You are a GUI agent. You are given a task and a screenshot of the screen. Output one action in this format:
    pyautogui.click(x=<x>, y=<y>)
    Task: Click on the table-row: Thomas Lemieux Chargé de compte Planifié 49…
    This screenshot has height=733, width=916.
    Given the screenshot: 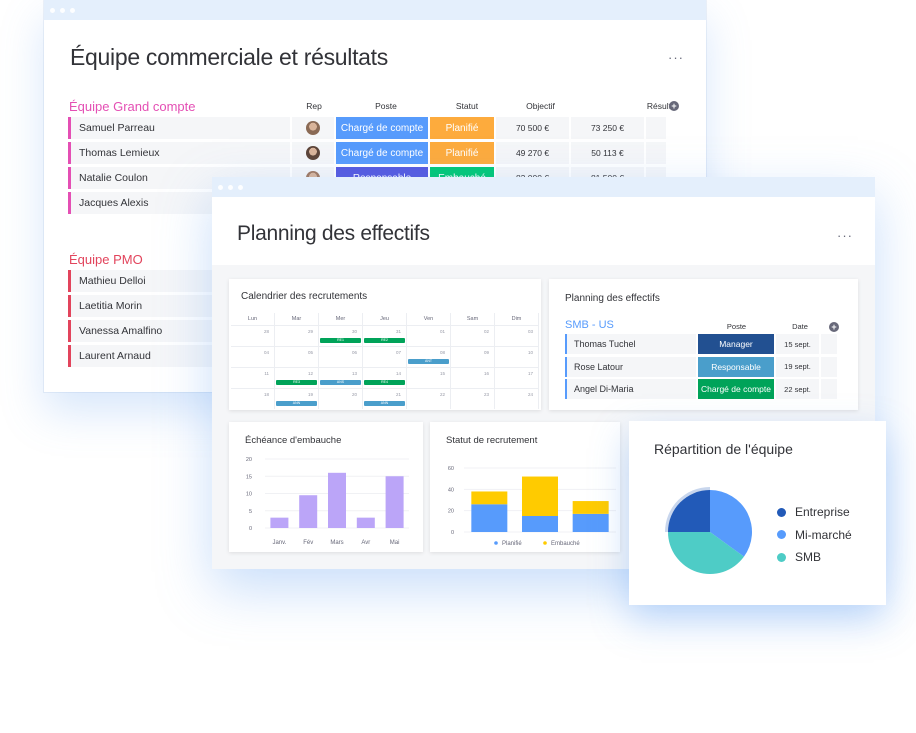 What is the action you would take?
    pyautogui.click(x=367, y=153)
    